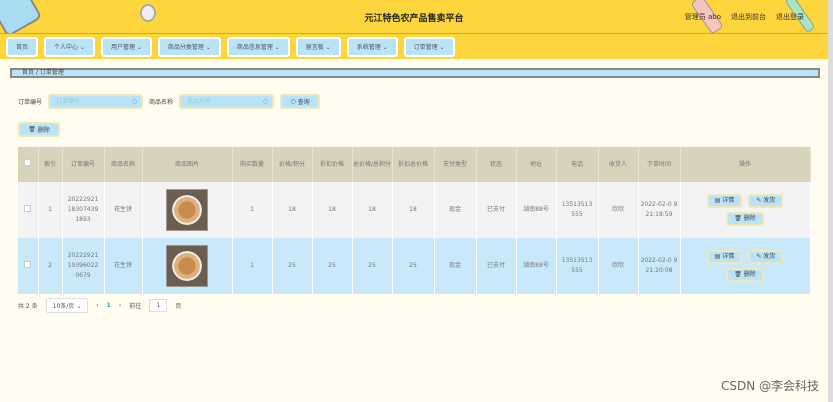  Describe the element at coordinates (659, 164) in the screenshot. I see `col-time: 下单时间` at that location.